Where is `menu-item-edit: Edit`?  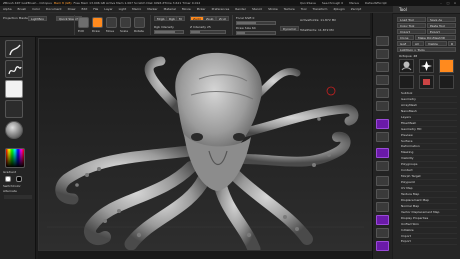
menu-item-edit: Edit is located at coordinates (84, 9).